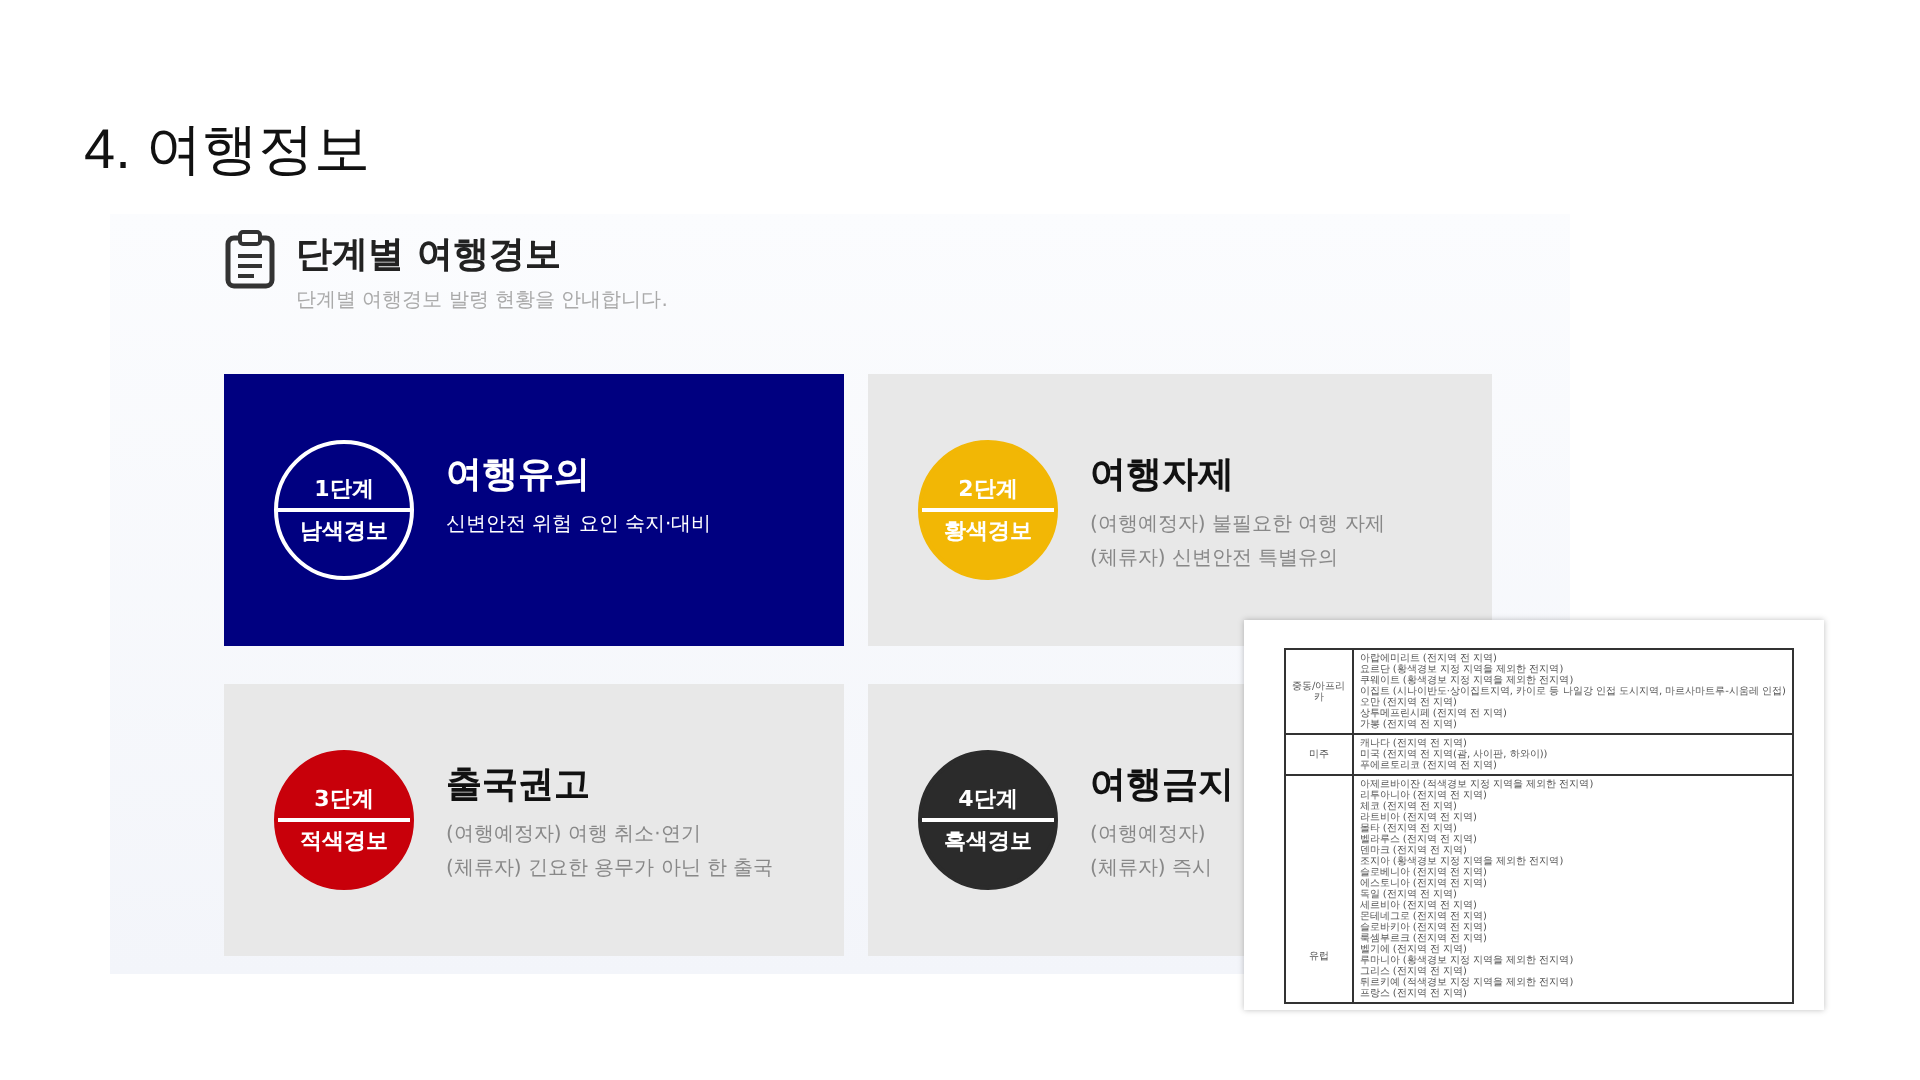 The width and height of the screenshot is (1920, 1080). I want to click on card-description: (여행예정자), so click(1149, 835).